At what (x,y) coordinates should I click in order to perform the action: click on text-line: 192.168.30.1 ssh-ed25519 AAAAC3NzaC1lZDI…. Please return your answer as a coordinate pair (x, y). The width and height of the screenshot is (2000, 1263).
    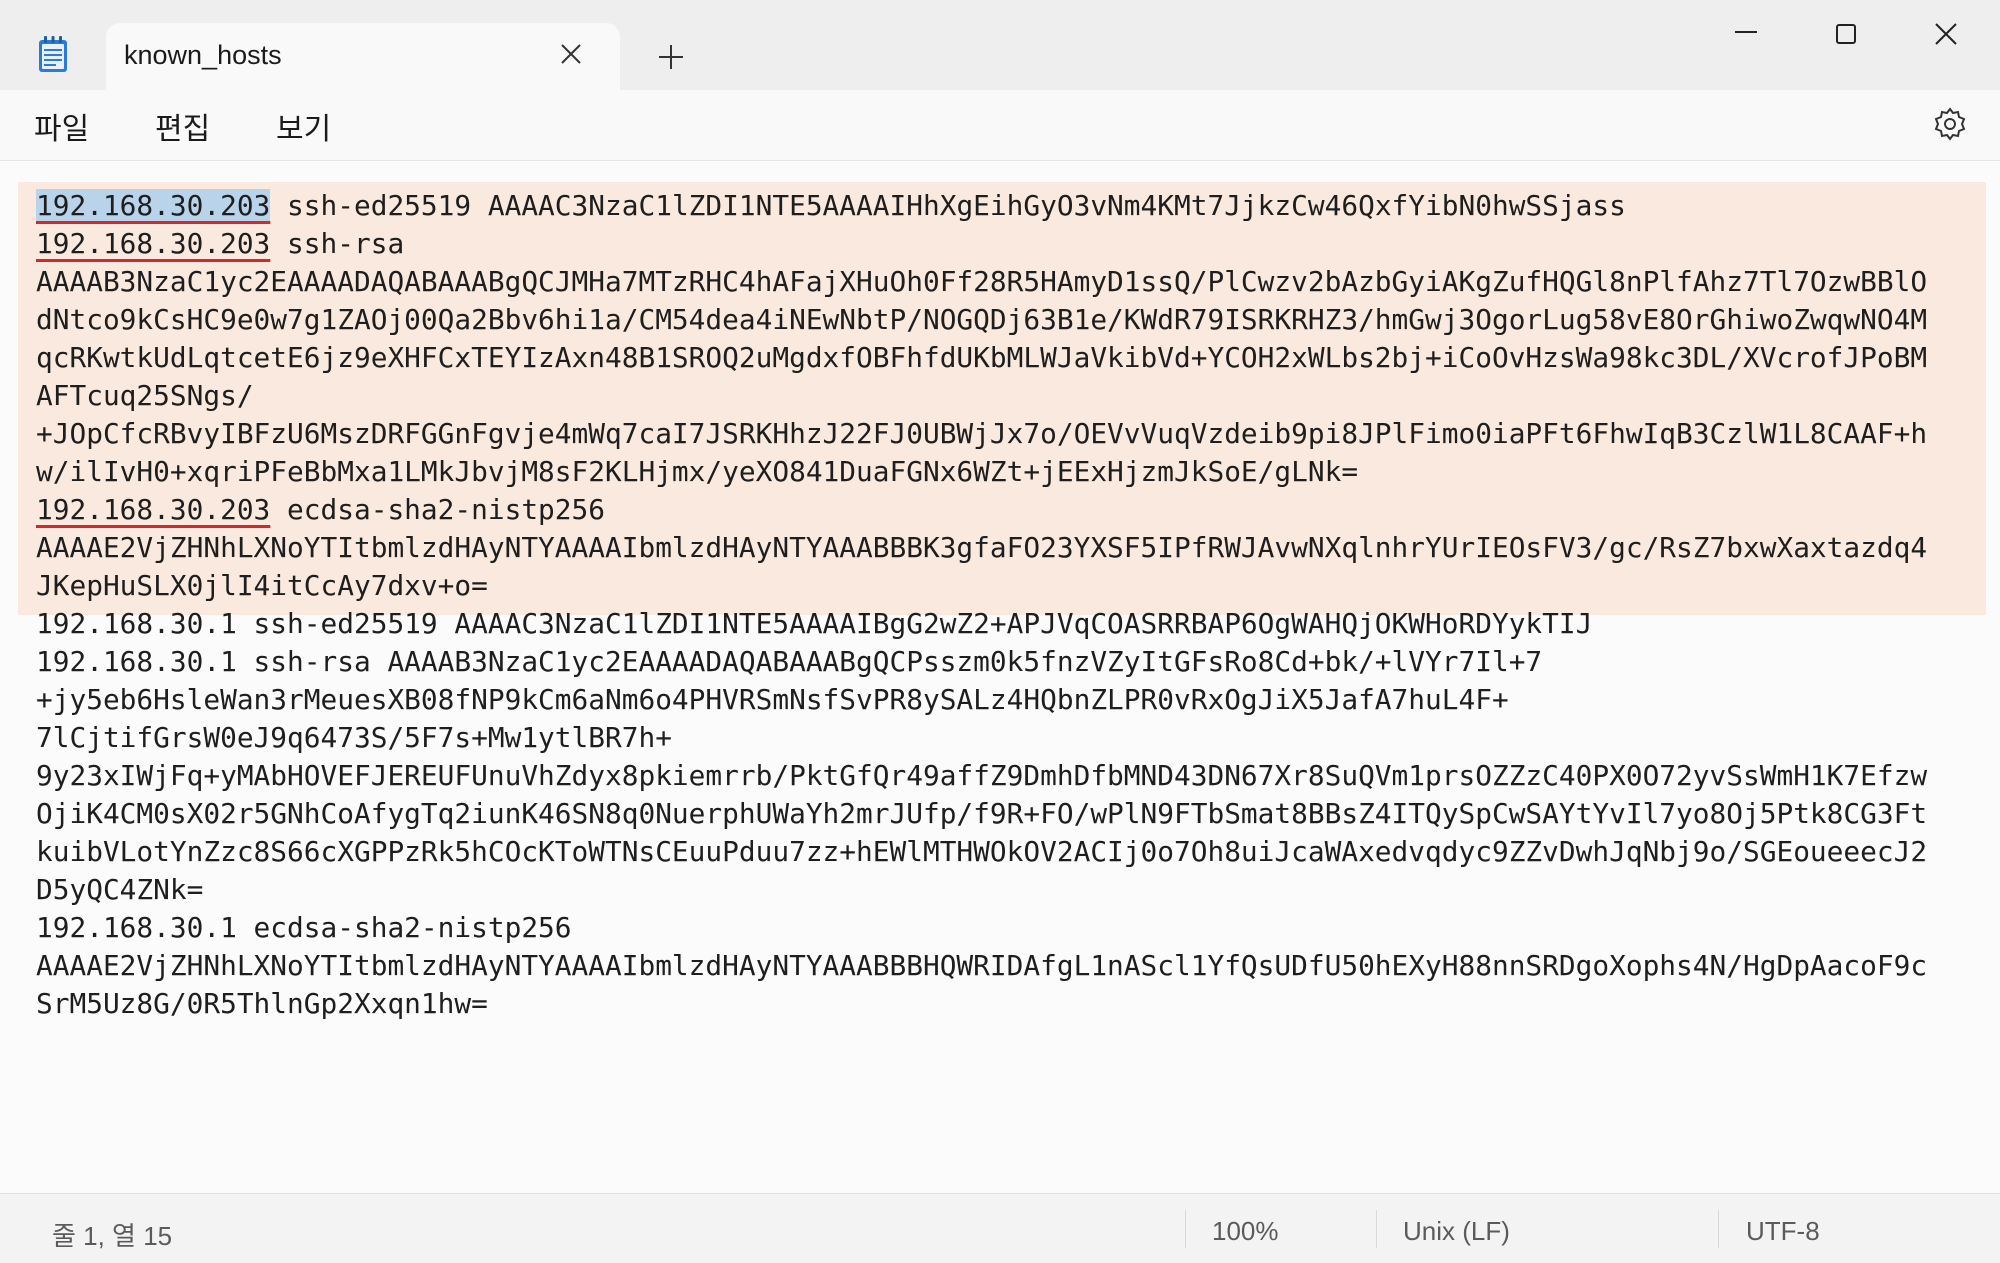
    Looking at the image, I should click on (1011, 624).